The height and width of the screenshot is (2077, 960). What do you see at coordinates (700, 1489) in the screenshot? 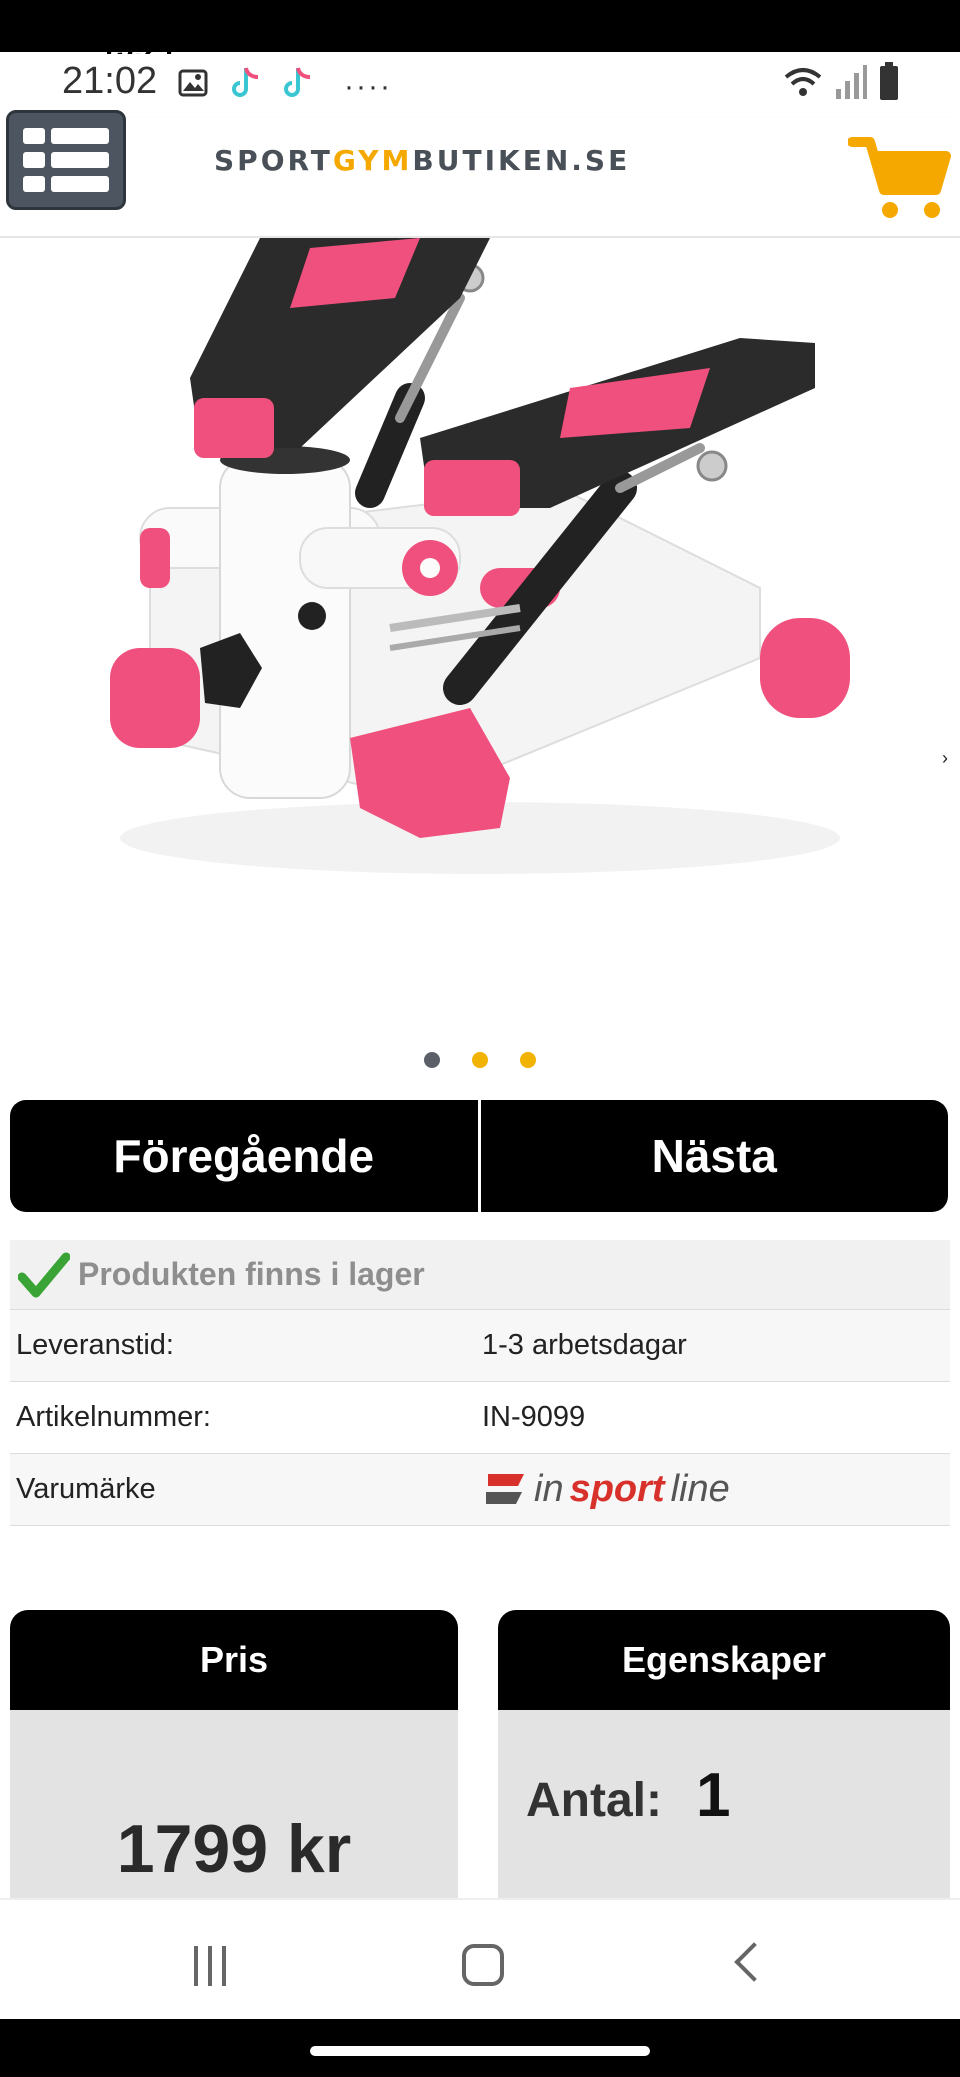
I see `brand-part-line: line` at bounding box center [700, 1489].